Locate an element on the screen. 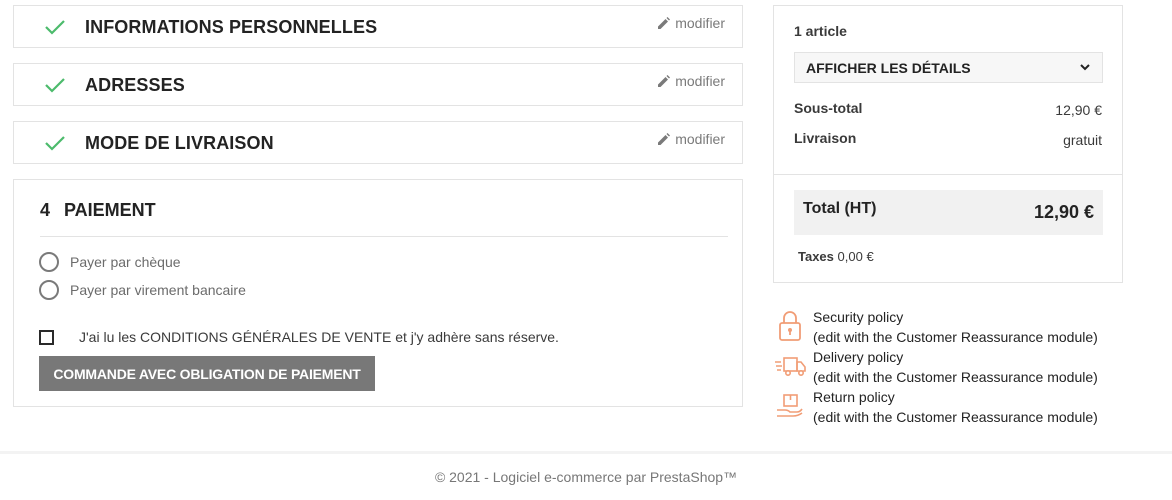 This screenshot has height=500, width=1172. total-value: 12,90 € is located at coordinates (1063, 212).